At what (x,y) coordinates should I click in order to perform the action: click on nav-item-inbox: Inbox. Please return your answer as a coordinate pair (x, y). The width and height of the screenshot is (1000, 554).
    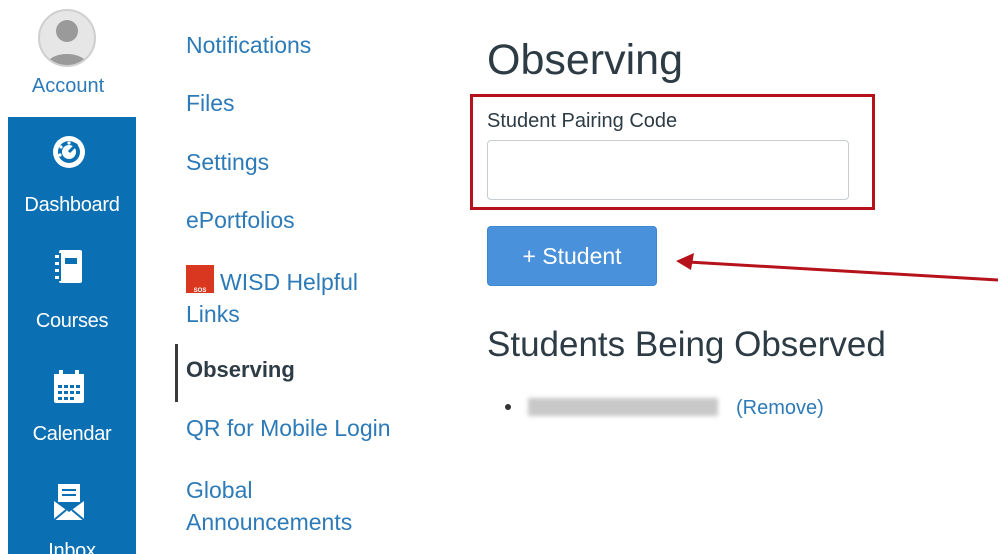
    Looking at the image, I should click on (72, 509).